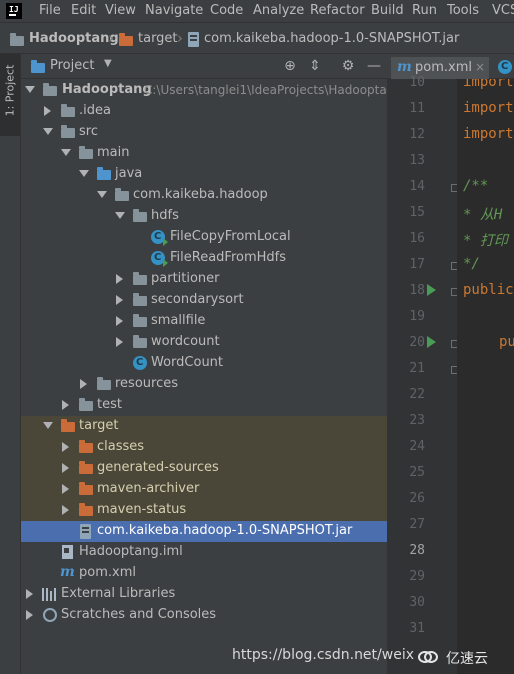  What do you see at coordinates (204, 216) in the screenshot?
I see `tree-item-hdfs: hdfs` at bounding box center [204, 216].